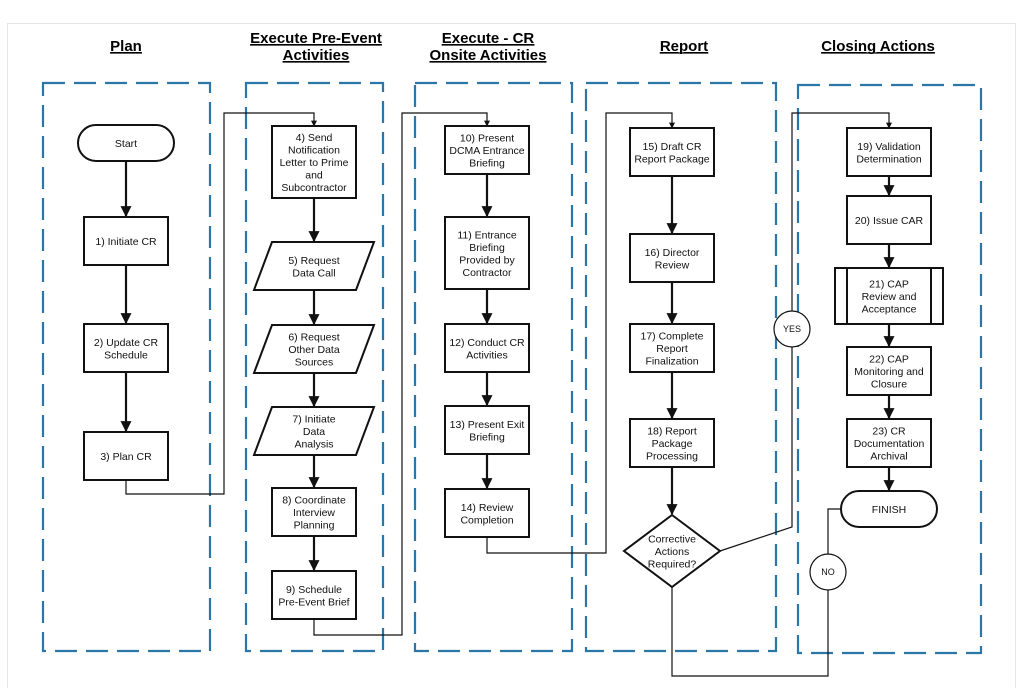  Describe the element at coordinates (889, 159) in the screenshot. I see `node-label: Determination` at that location.